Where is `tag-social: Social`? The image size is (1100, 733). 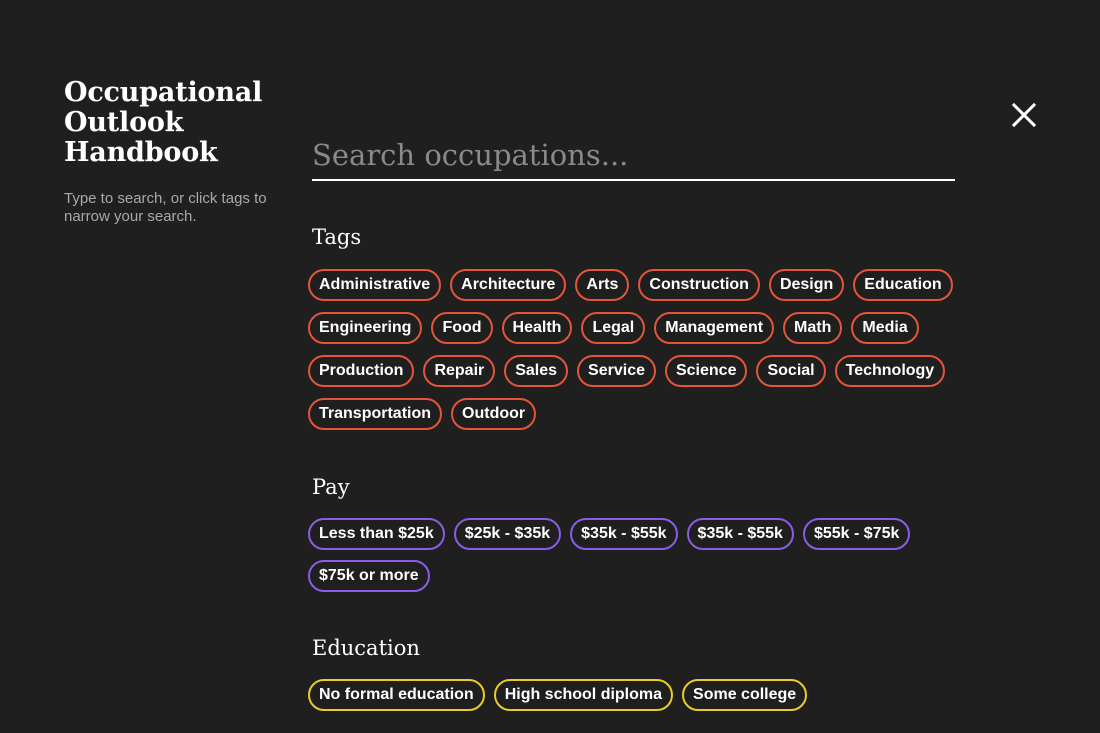
tag-social: Social is located at coordinates (791, 371).